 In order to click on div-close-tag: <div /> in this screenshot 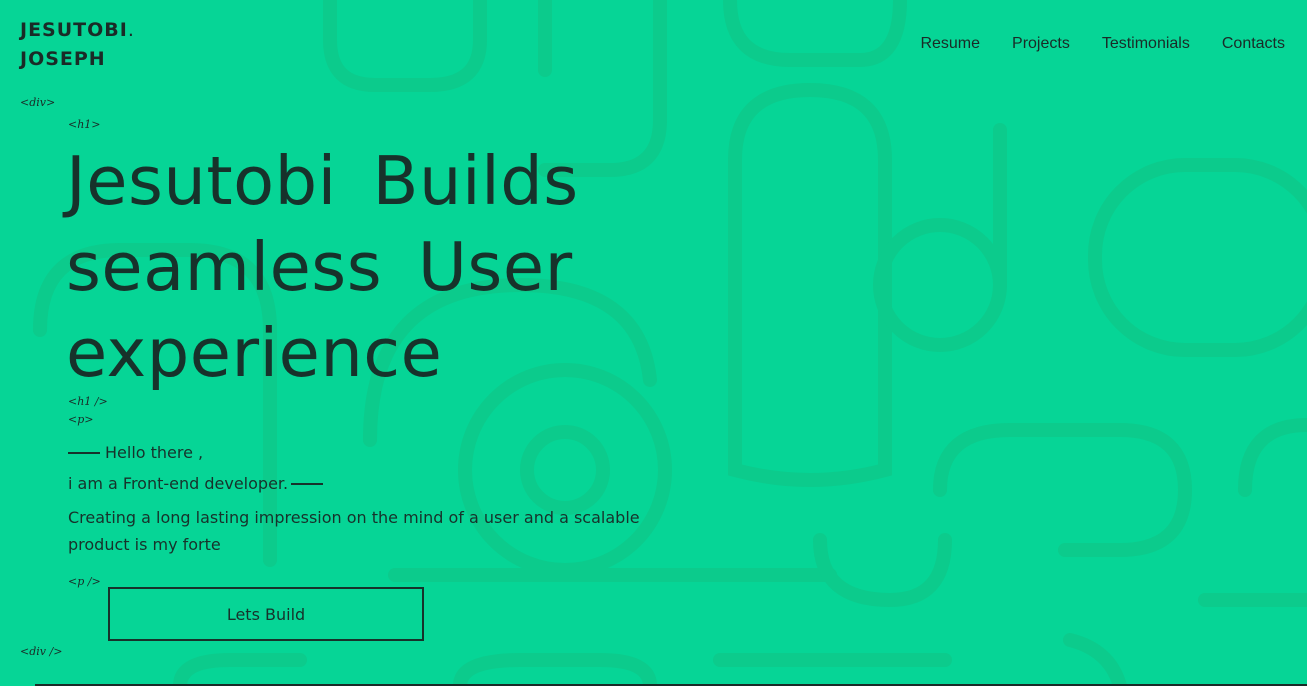, I will do `click(41, 651)`.